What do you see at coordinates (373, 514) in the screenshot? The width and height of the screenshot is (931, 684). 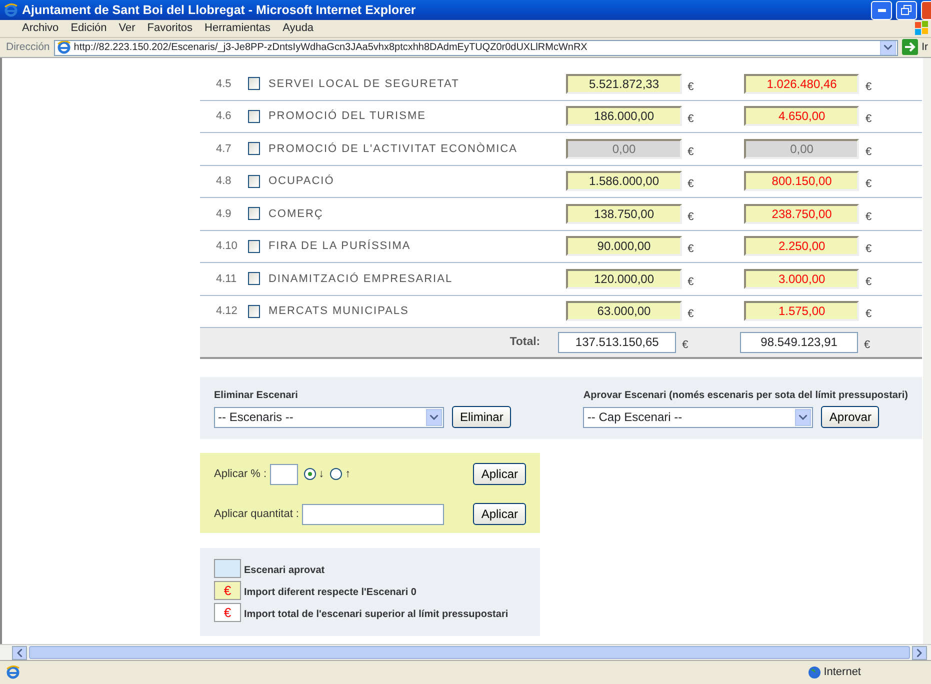 I see `amount-input` at bounding box center [373, 514].